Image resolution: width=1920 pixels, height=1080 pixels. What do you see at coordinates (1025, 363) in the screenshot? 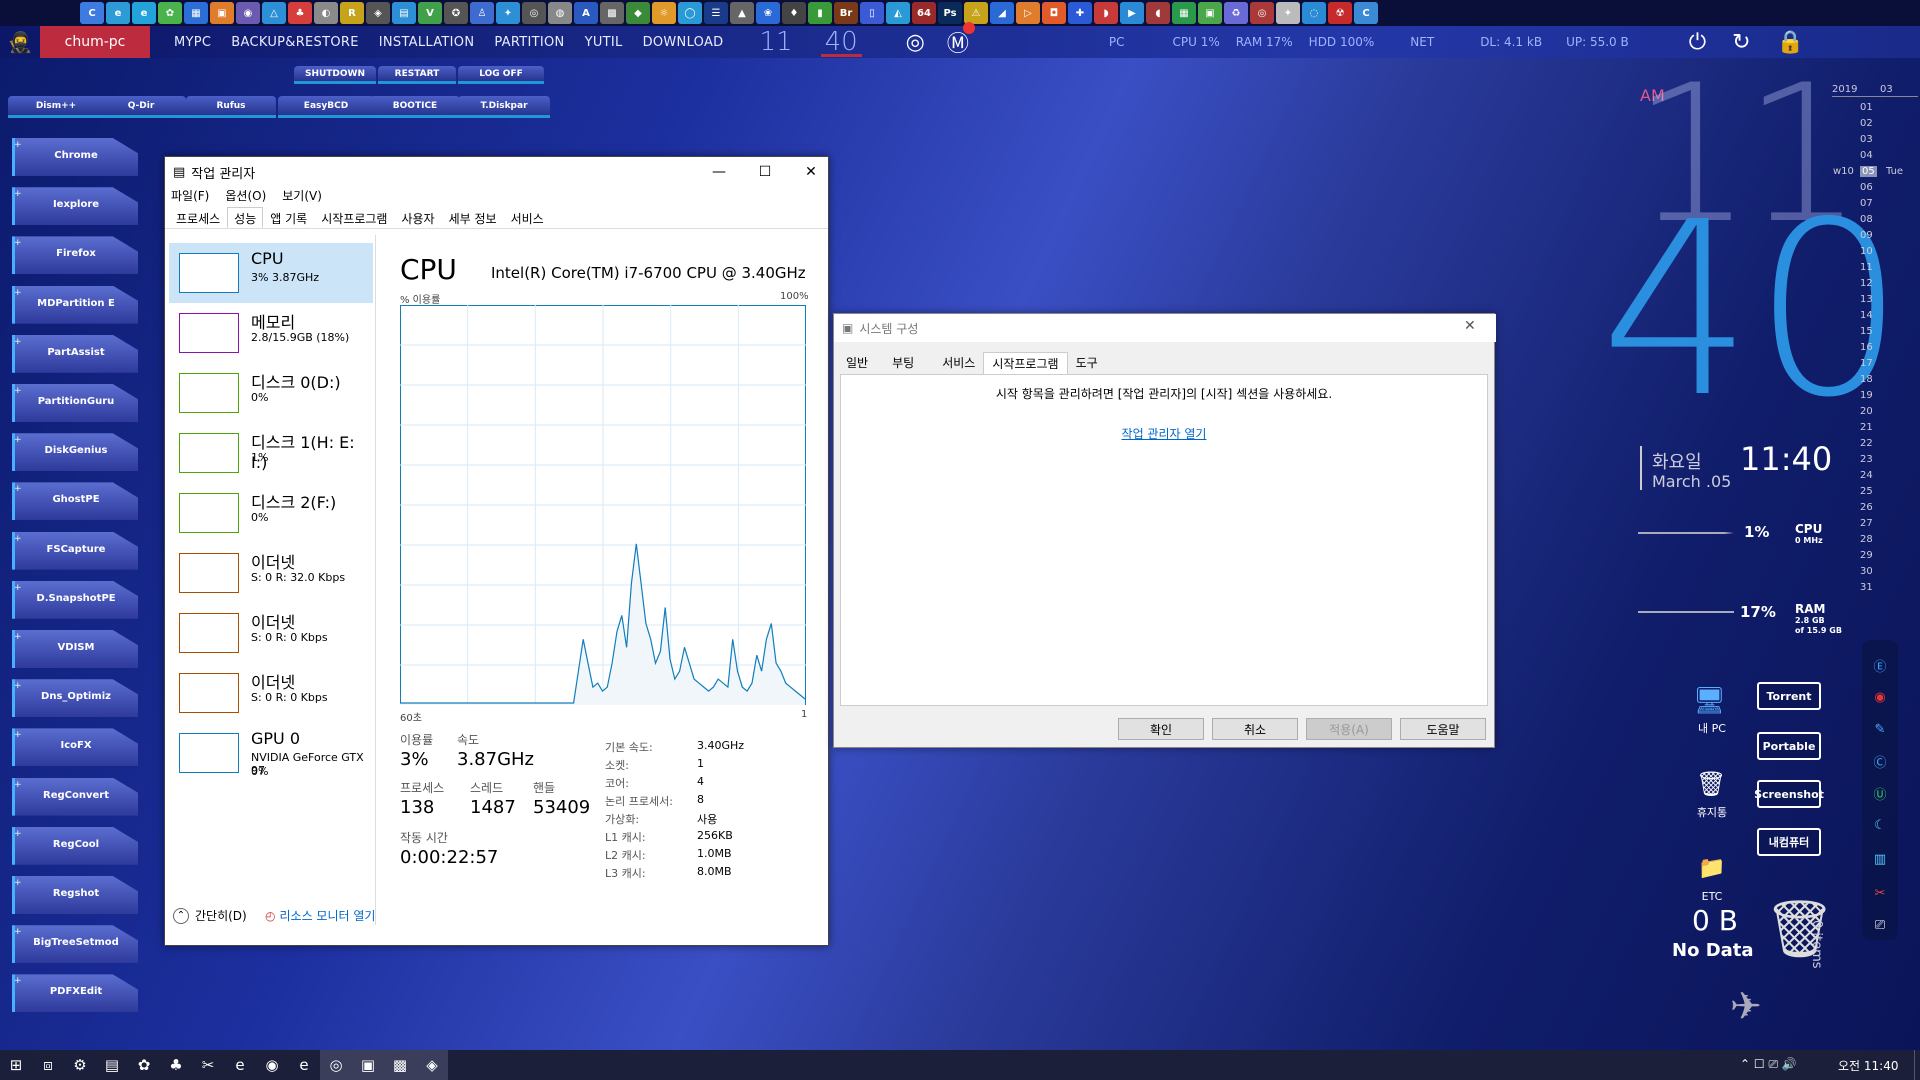
I see `tab-sc-startup: 시작프로그램` at bounding box center [1025, 363].